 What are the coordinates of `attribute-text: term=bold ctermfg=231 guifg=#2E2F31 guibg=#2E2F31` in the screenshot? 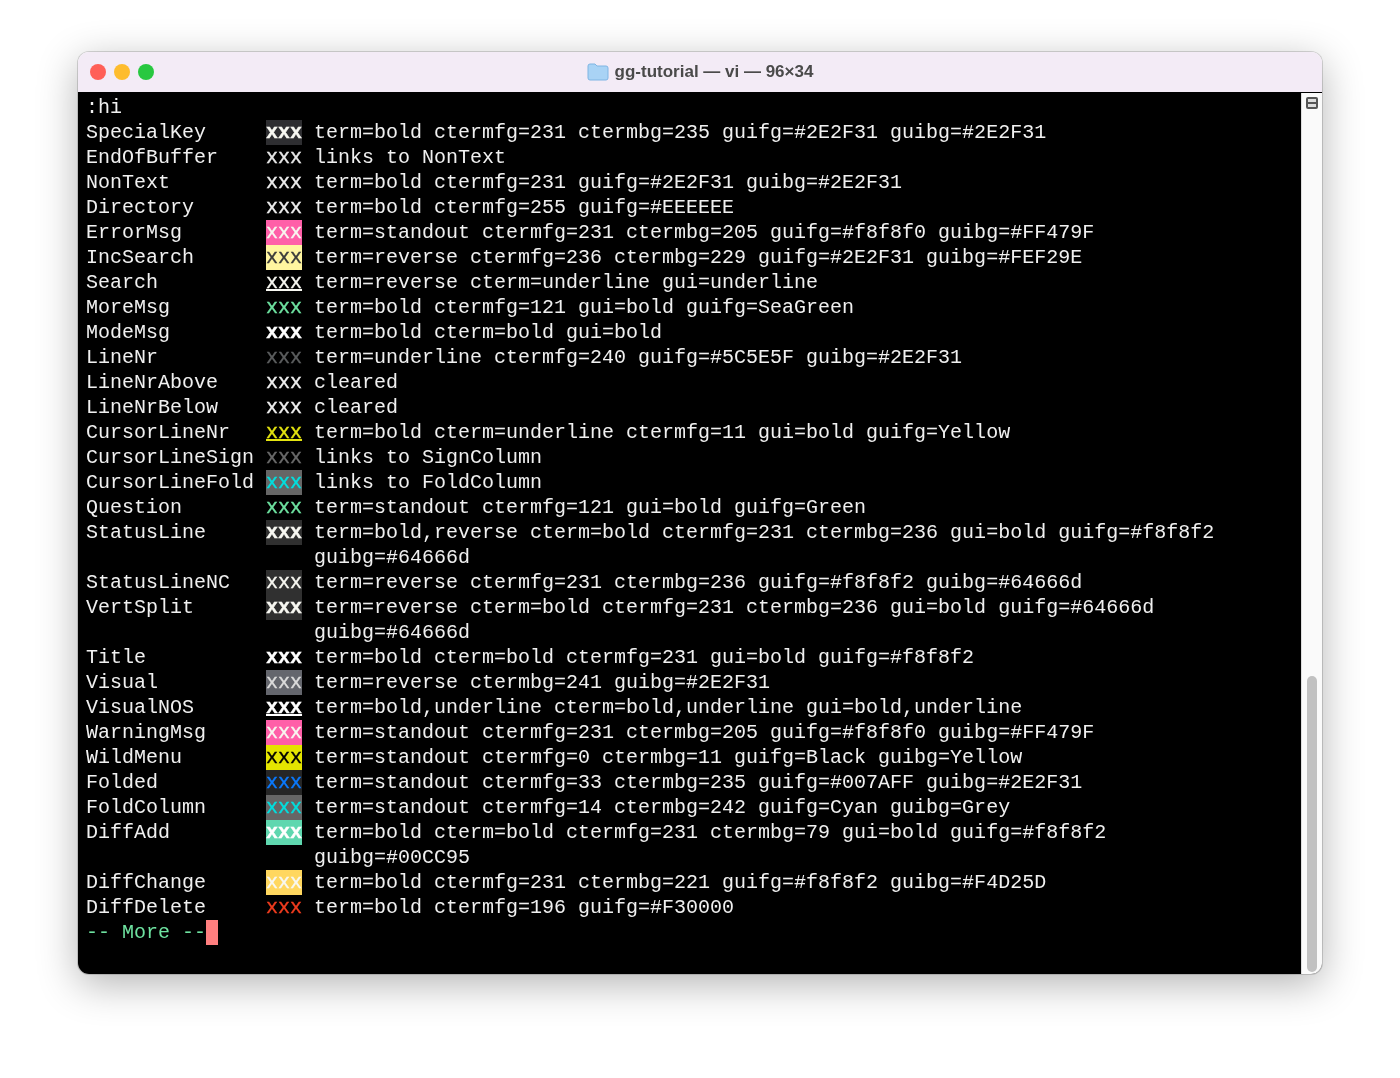 It's located at (609, 182).